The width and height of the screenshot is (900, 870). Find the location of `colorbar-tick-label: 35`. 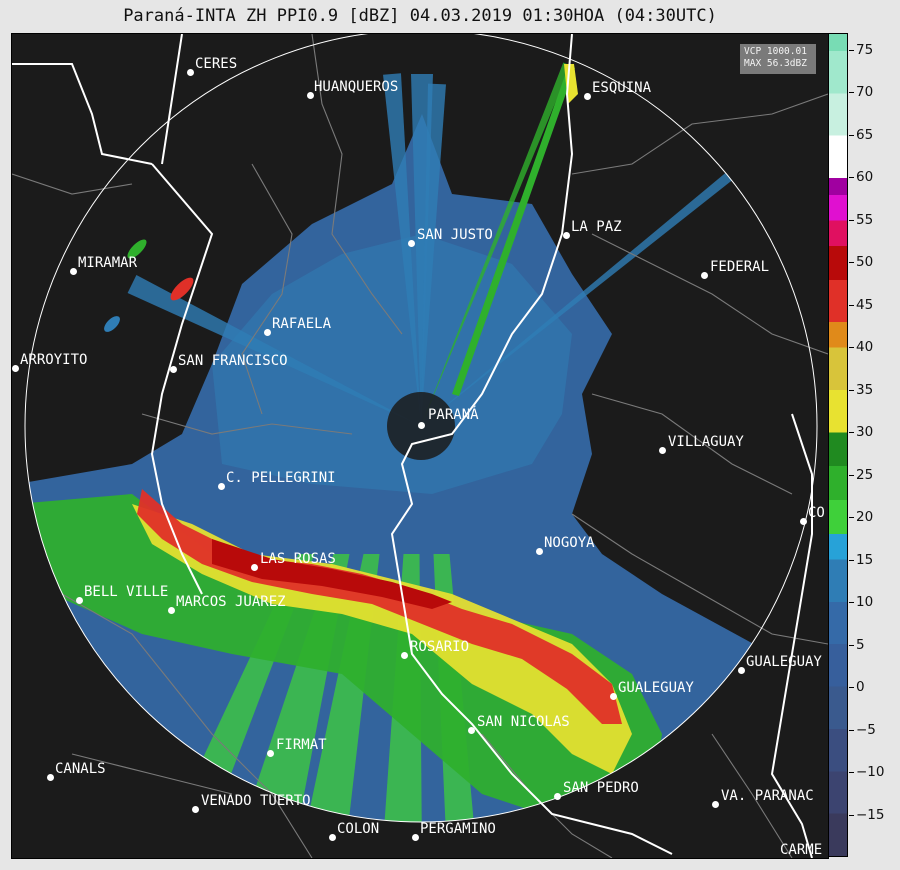

colorbar-tick-label: 35 is located at coordinates (865, 389).